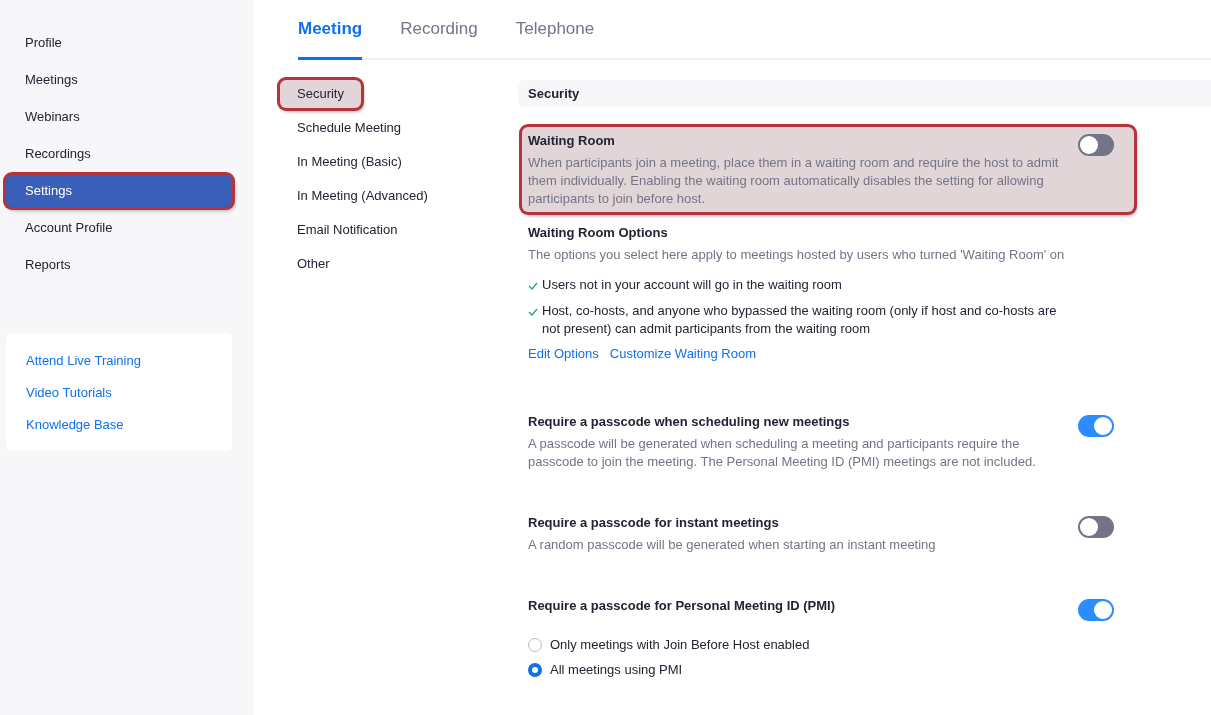 Image resolution: width=1211 pixels, height=715 pixels. What do you see at coordinates (680, 645) in the screenshot?
I see `radio-label: Only meetings with Join Before Host enabled` at bounding box center [680, 645].